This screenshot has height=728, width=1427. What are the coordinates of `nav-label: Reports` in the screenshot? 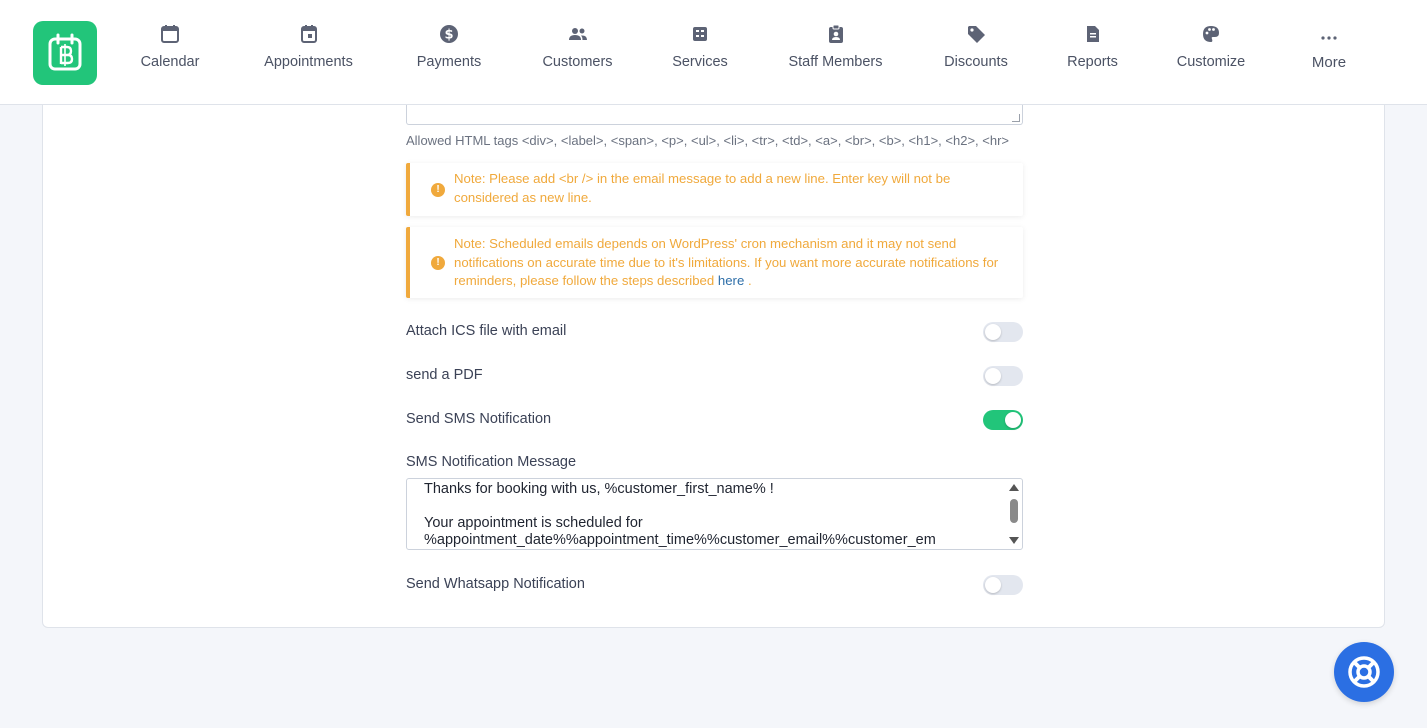 It's located at (1092, 62).